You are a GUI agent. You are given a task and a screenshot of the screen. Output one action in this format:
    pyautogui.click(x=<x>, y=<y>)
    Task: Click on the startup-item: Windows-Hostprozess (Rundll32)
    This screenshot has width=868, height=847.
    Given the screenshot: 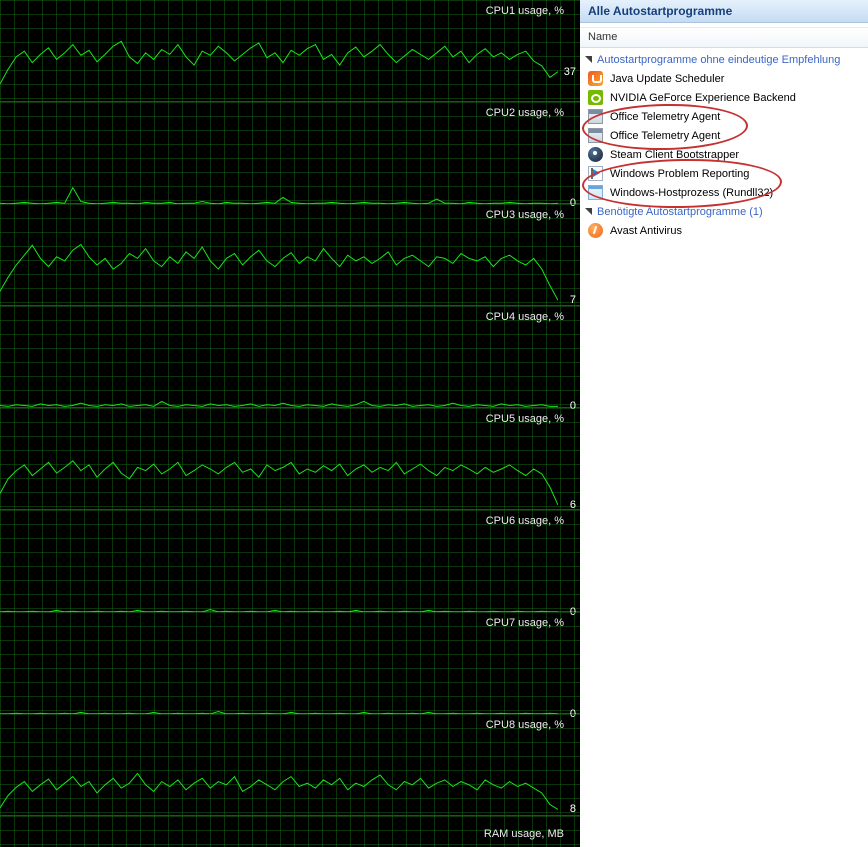 What is the action you would take?
    pyautogui.click(x=724, y=192)
    